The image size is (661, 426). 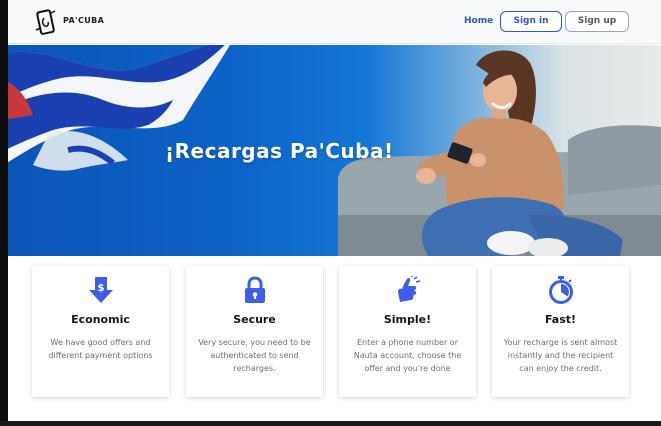 What do you see at coordinates (478, 21) in the screenshot?
I see `nav-home-link: Home` at bounding box center [478, 21].